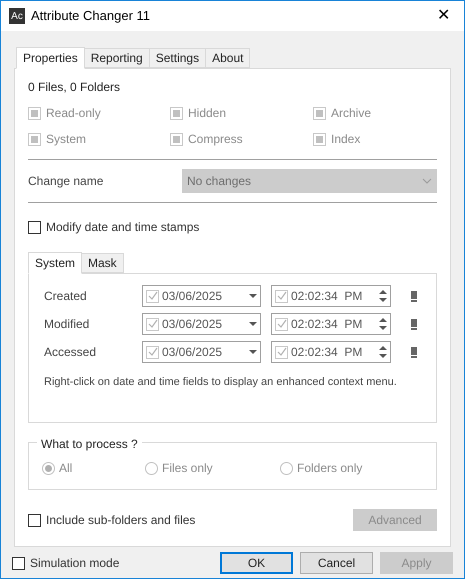 Image resolution: width=465 pixels, height=579 pixels. I want to click on dialog-button: OK, so click(256, 563).